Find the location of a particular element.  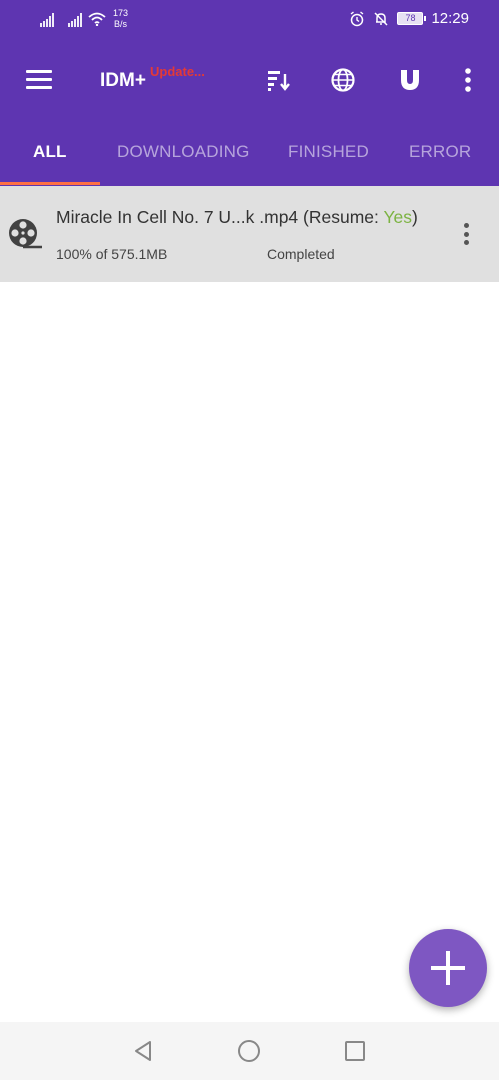

recents-icon is located at coordinates (355, 1051).